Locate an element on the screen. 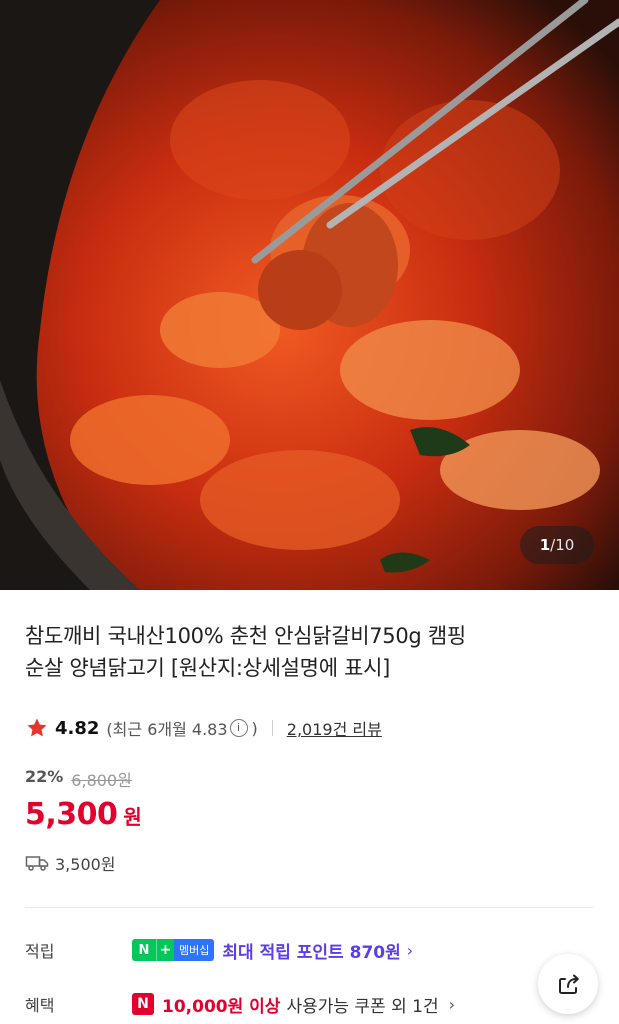 This screenshot has height=1024, width=619. original-price: 6,800원 is located at coordinates (101, 780).